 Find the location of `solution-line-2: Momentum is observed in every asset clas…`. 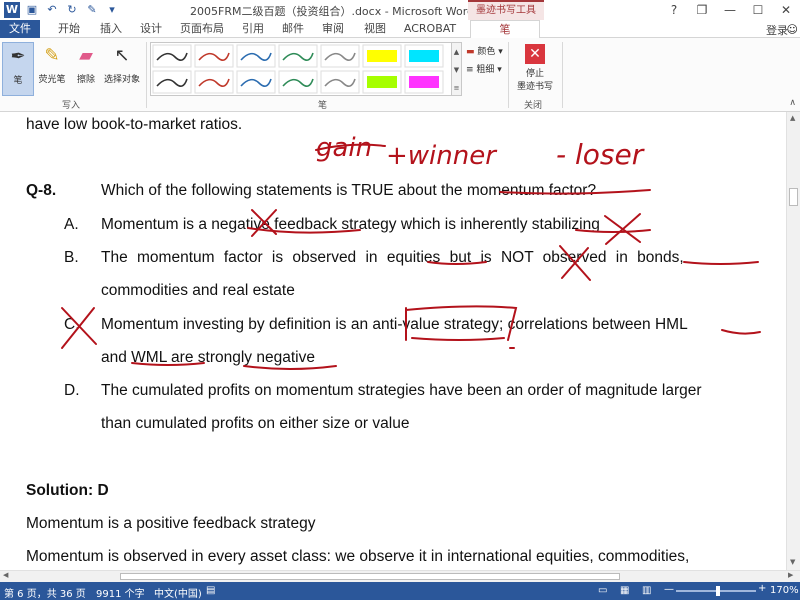

solution-line-2: Momentum is observed in every asset clas… is located at coordinates (358, 556).